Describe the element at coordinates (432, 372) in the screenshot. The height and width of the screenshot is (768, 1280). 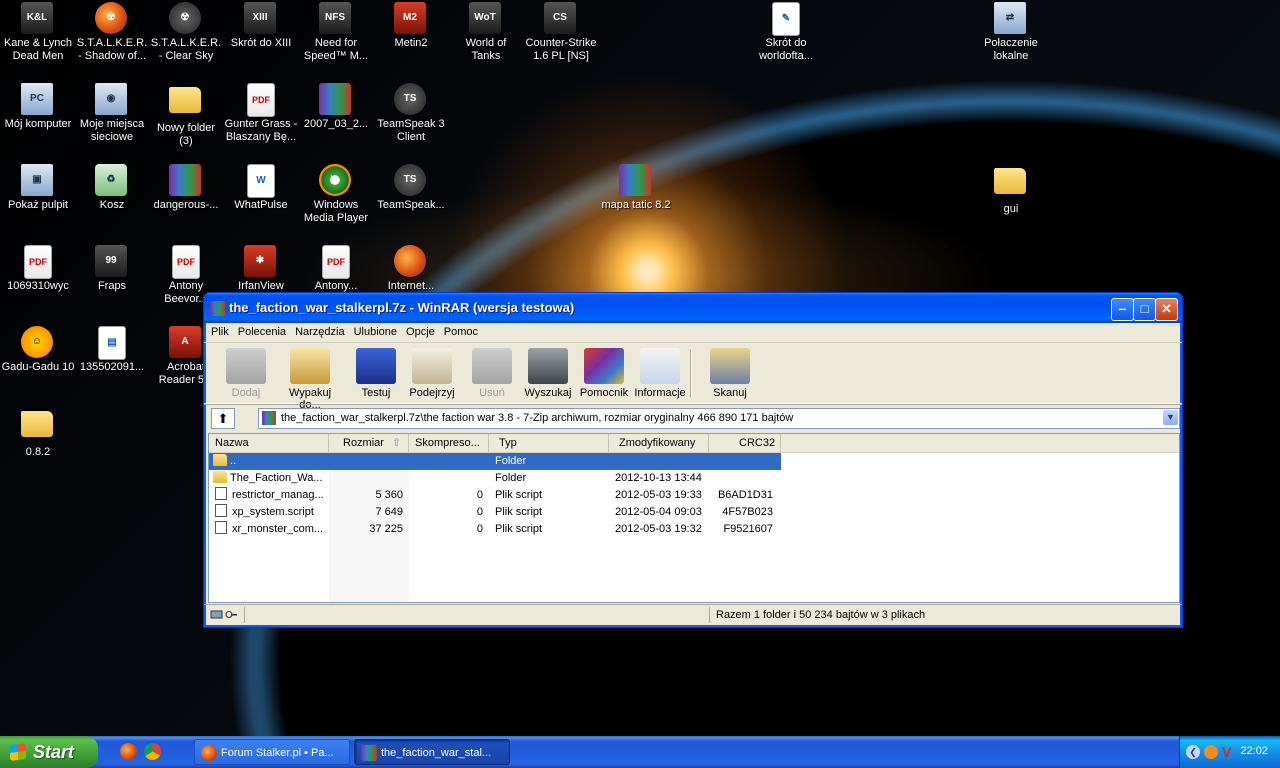
I see `toolbar-button-view: Podejrzyj` at that location.